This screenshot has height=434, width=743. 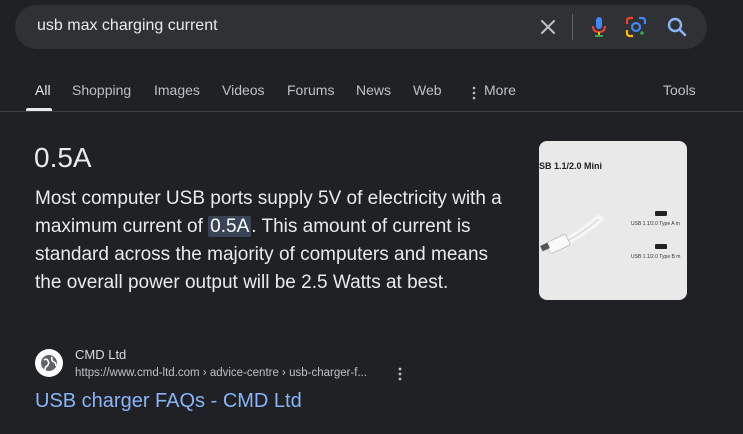 I want to click on search-divider, so click(x=572, y=27).